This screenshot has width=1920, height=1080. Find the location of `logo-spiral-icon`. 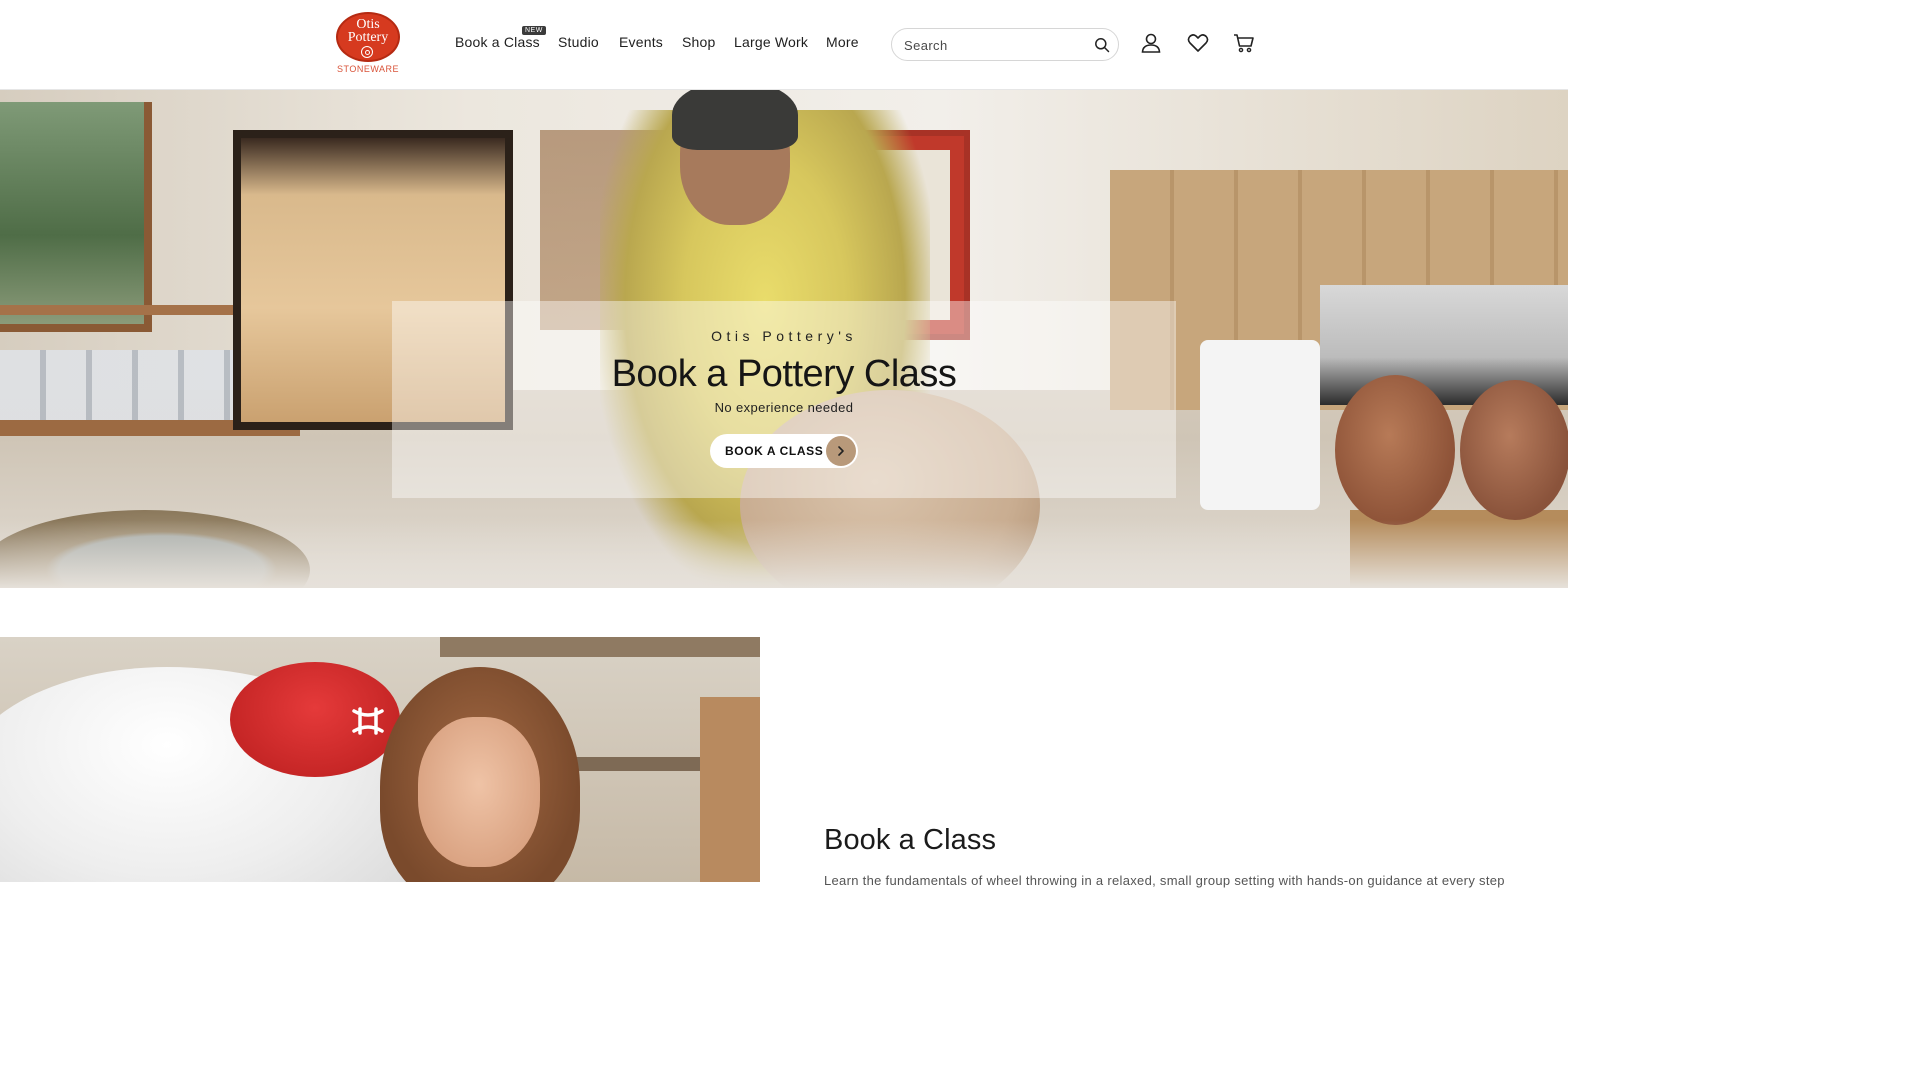

logo-spiral-icon is located at coordinates (367, 52).